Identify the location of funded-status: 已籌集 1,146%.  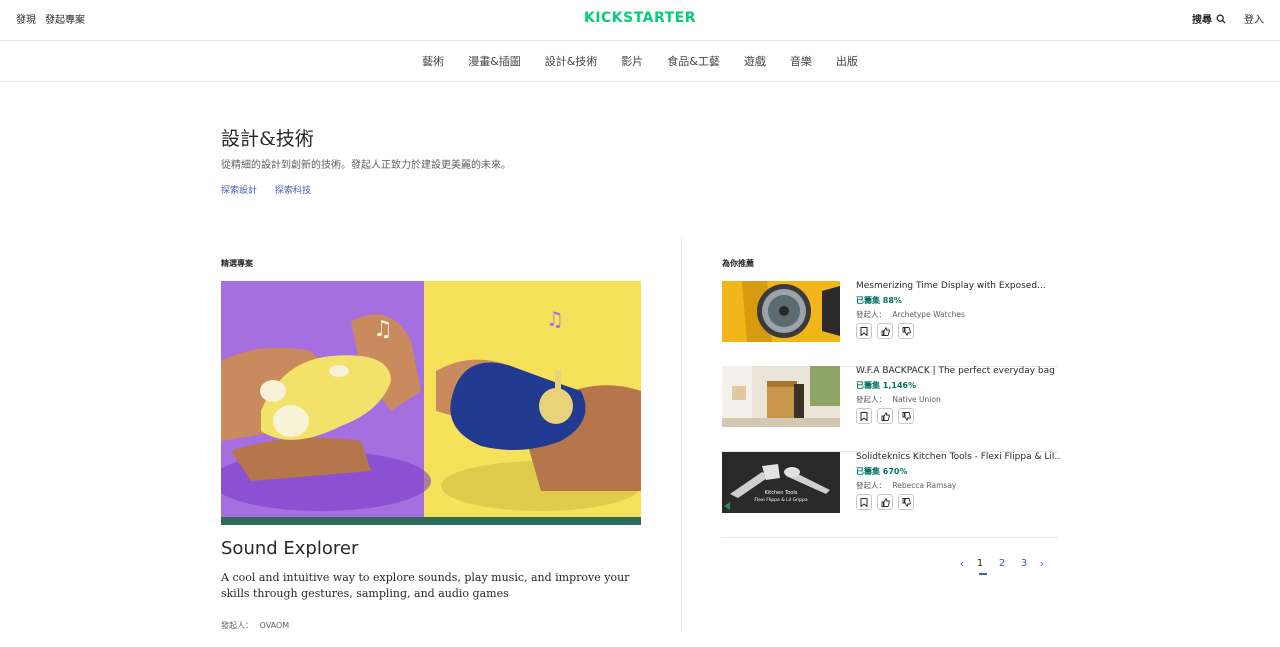
(886, 385).